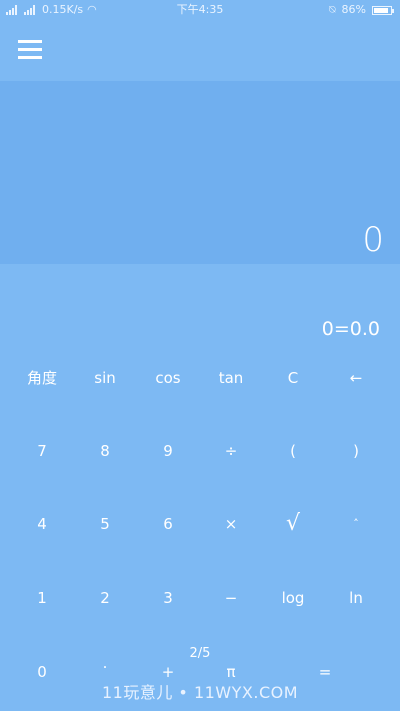  Describe the element at coordinates (293, 451) in the screenshot. I see `key-open-paren: (` at that location.